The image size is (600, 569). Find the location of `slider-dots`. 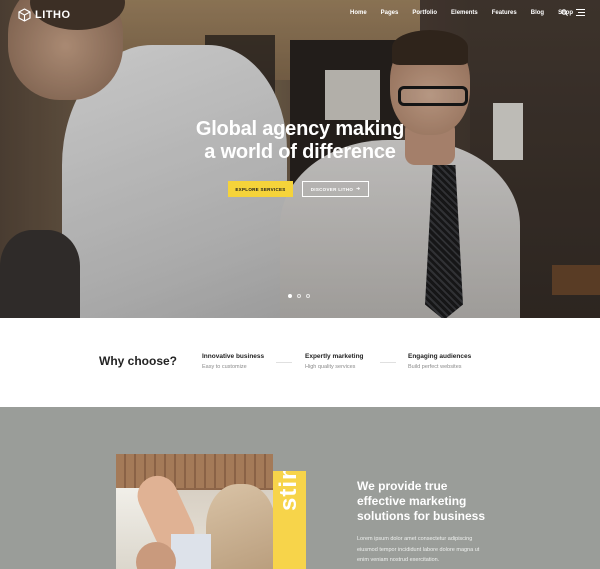

slider-dots is located at coordinates (299, 296).